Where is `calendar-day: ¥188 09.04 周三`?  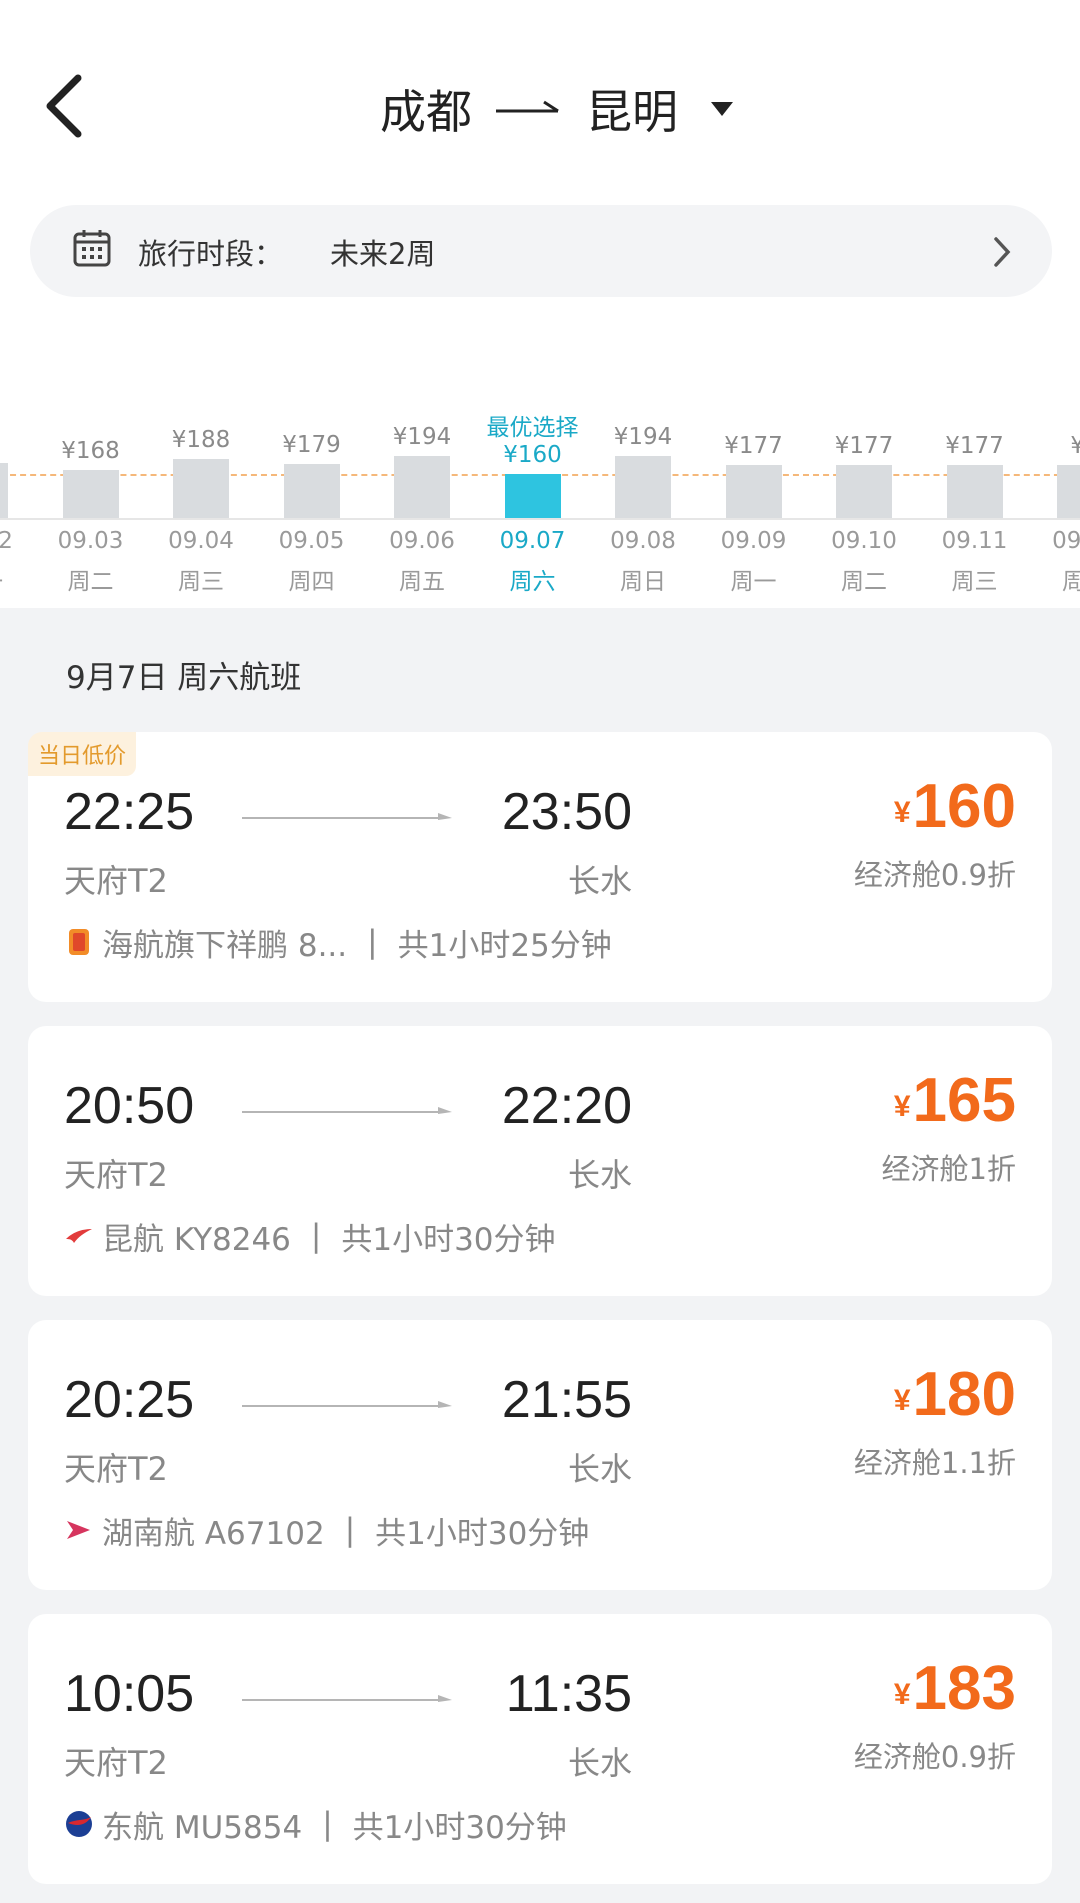
calendar-day: ¥188 09.04 周三 is located at coordinates (201, 490).